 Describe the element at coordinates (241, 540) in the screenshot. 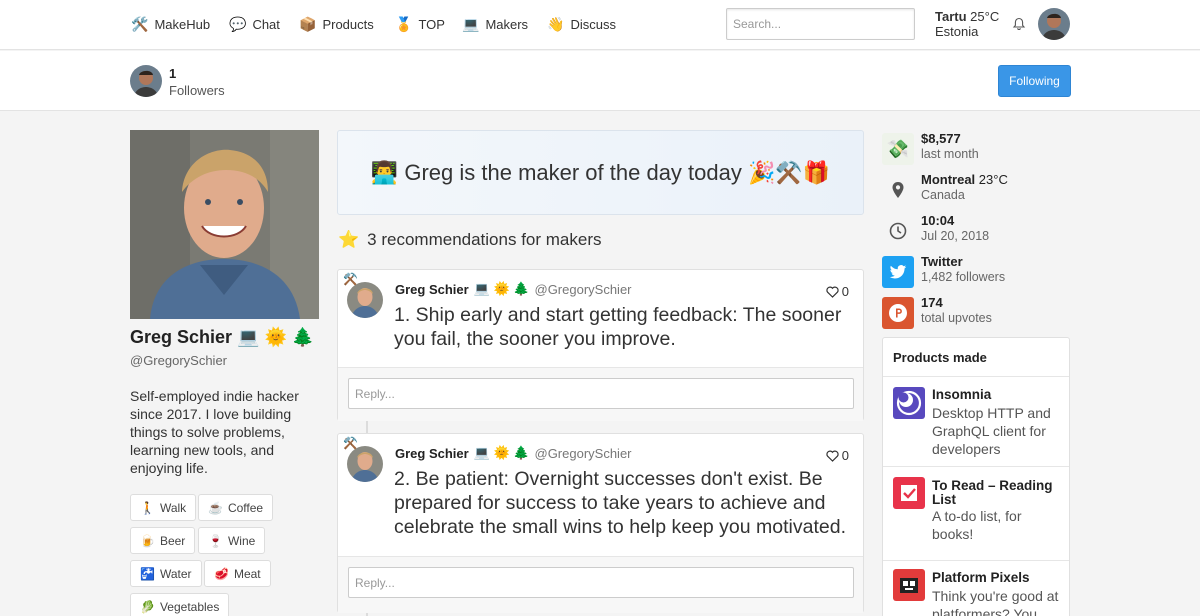

I see `tag-label: Wine` at that location.